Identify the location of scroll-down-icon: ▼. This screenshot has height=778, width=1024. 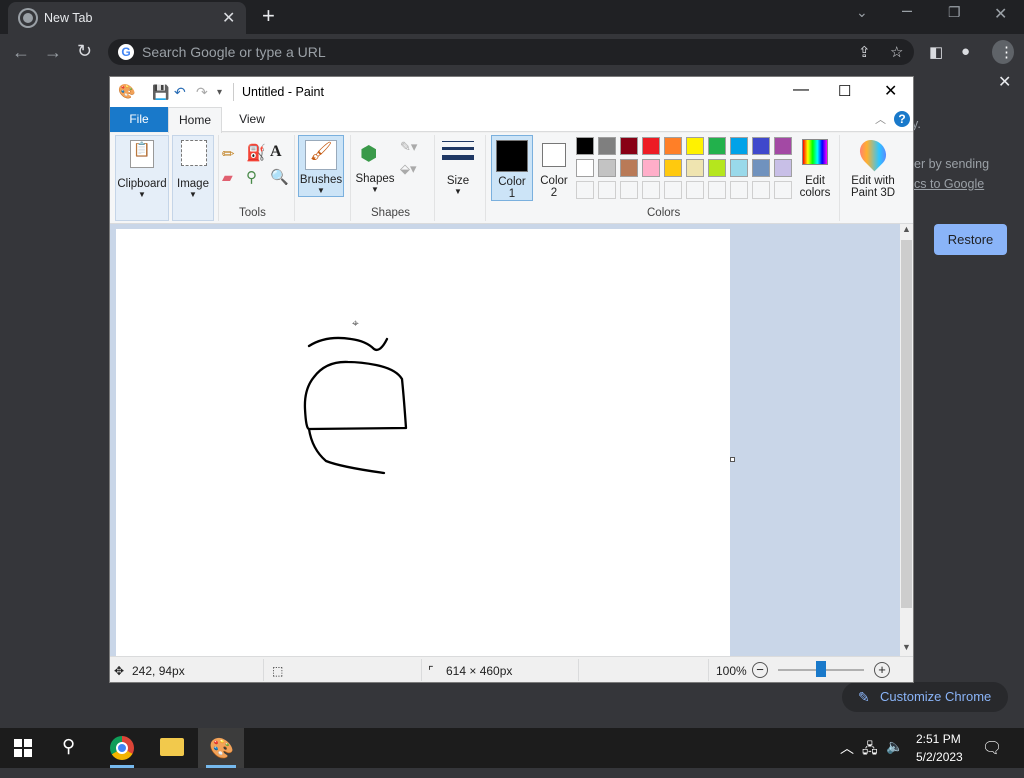
(906, 647).